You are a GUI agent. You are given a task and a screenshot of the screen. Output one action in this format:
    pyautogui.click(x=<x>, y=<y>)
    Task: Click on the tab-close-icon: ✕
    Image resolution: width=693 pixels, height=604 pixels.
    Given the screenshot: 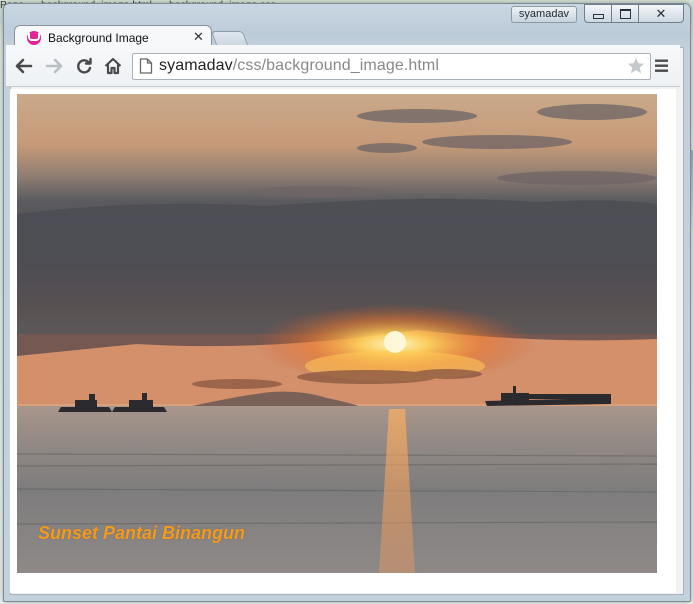 What is the action you would take?
    pyautogui.click(x=198, y=37)
    